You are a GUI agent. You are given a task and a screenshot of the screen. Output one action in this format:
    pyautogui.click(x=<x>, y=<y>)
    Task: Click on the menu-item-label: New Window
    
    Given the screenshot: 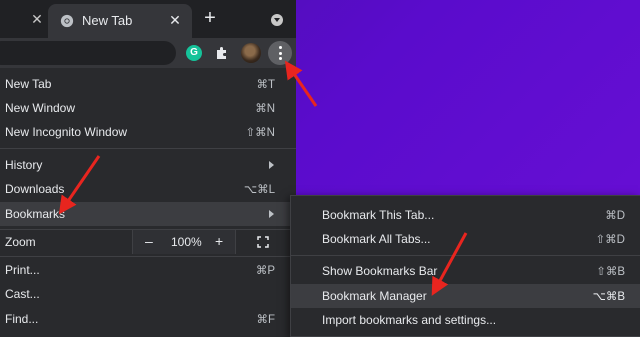 What is the action you would take?
    pyautogui.click(x=40, y=108)
    